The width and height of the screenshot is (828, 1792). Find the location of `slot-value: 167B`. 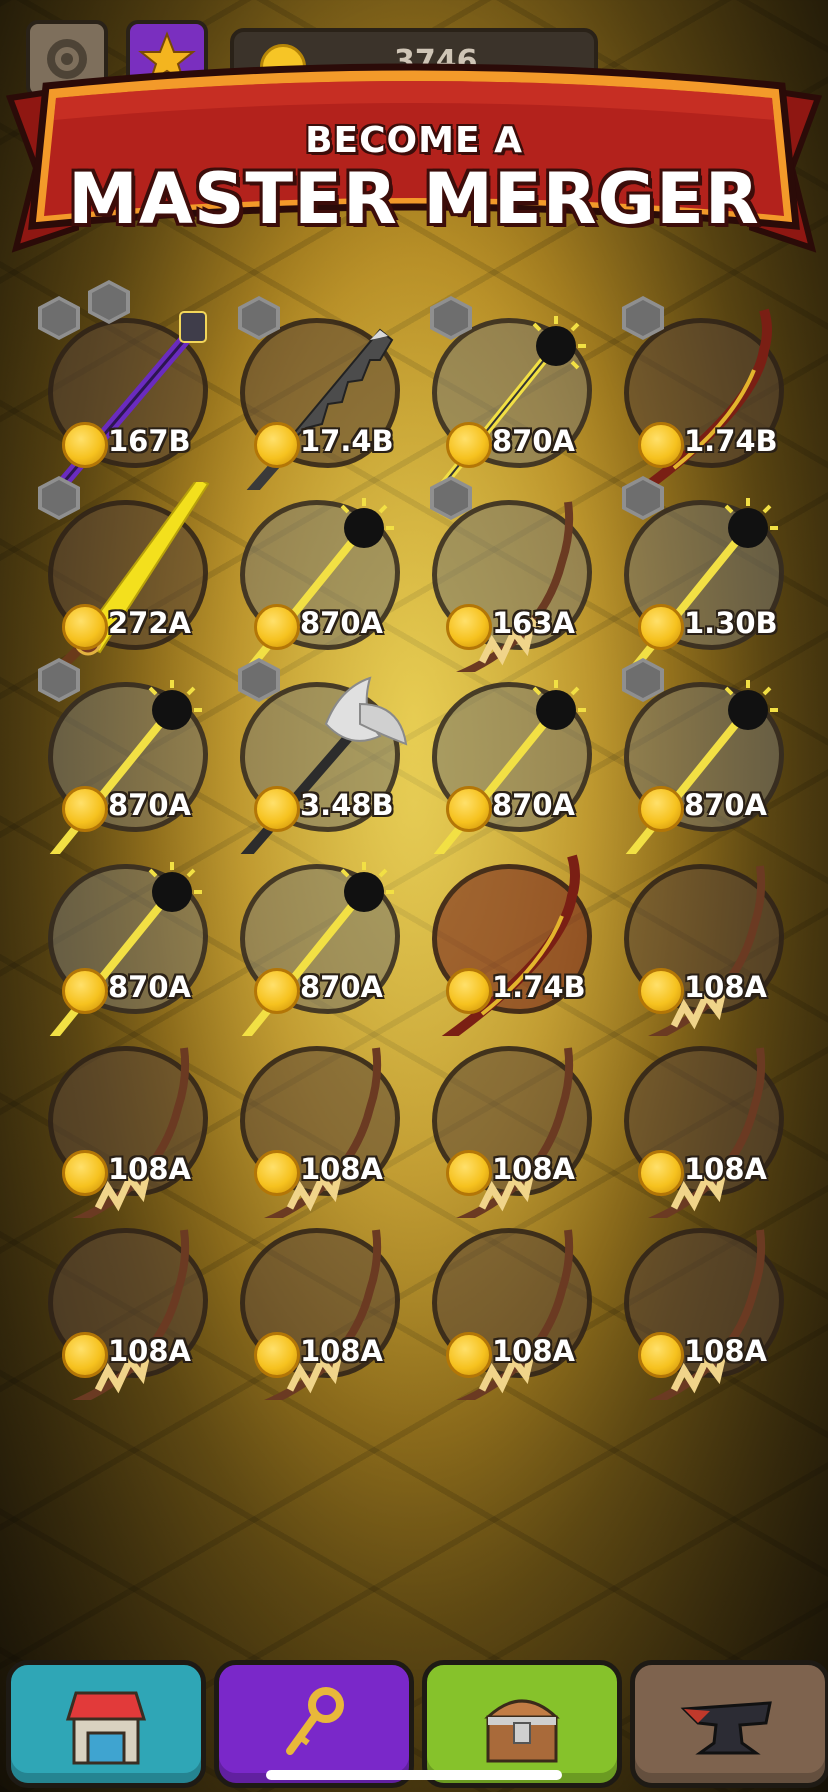

slot-value: 167B is located at coordinates (149, 441).